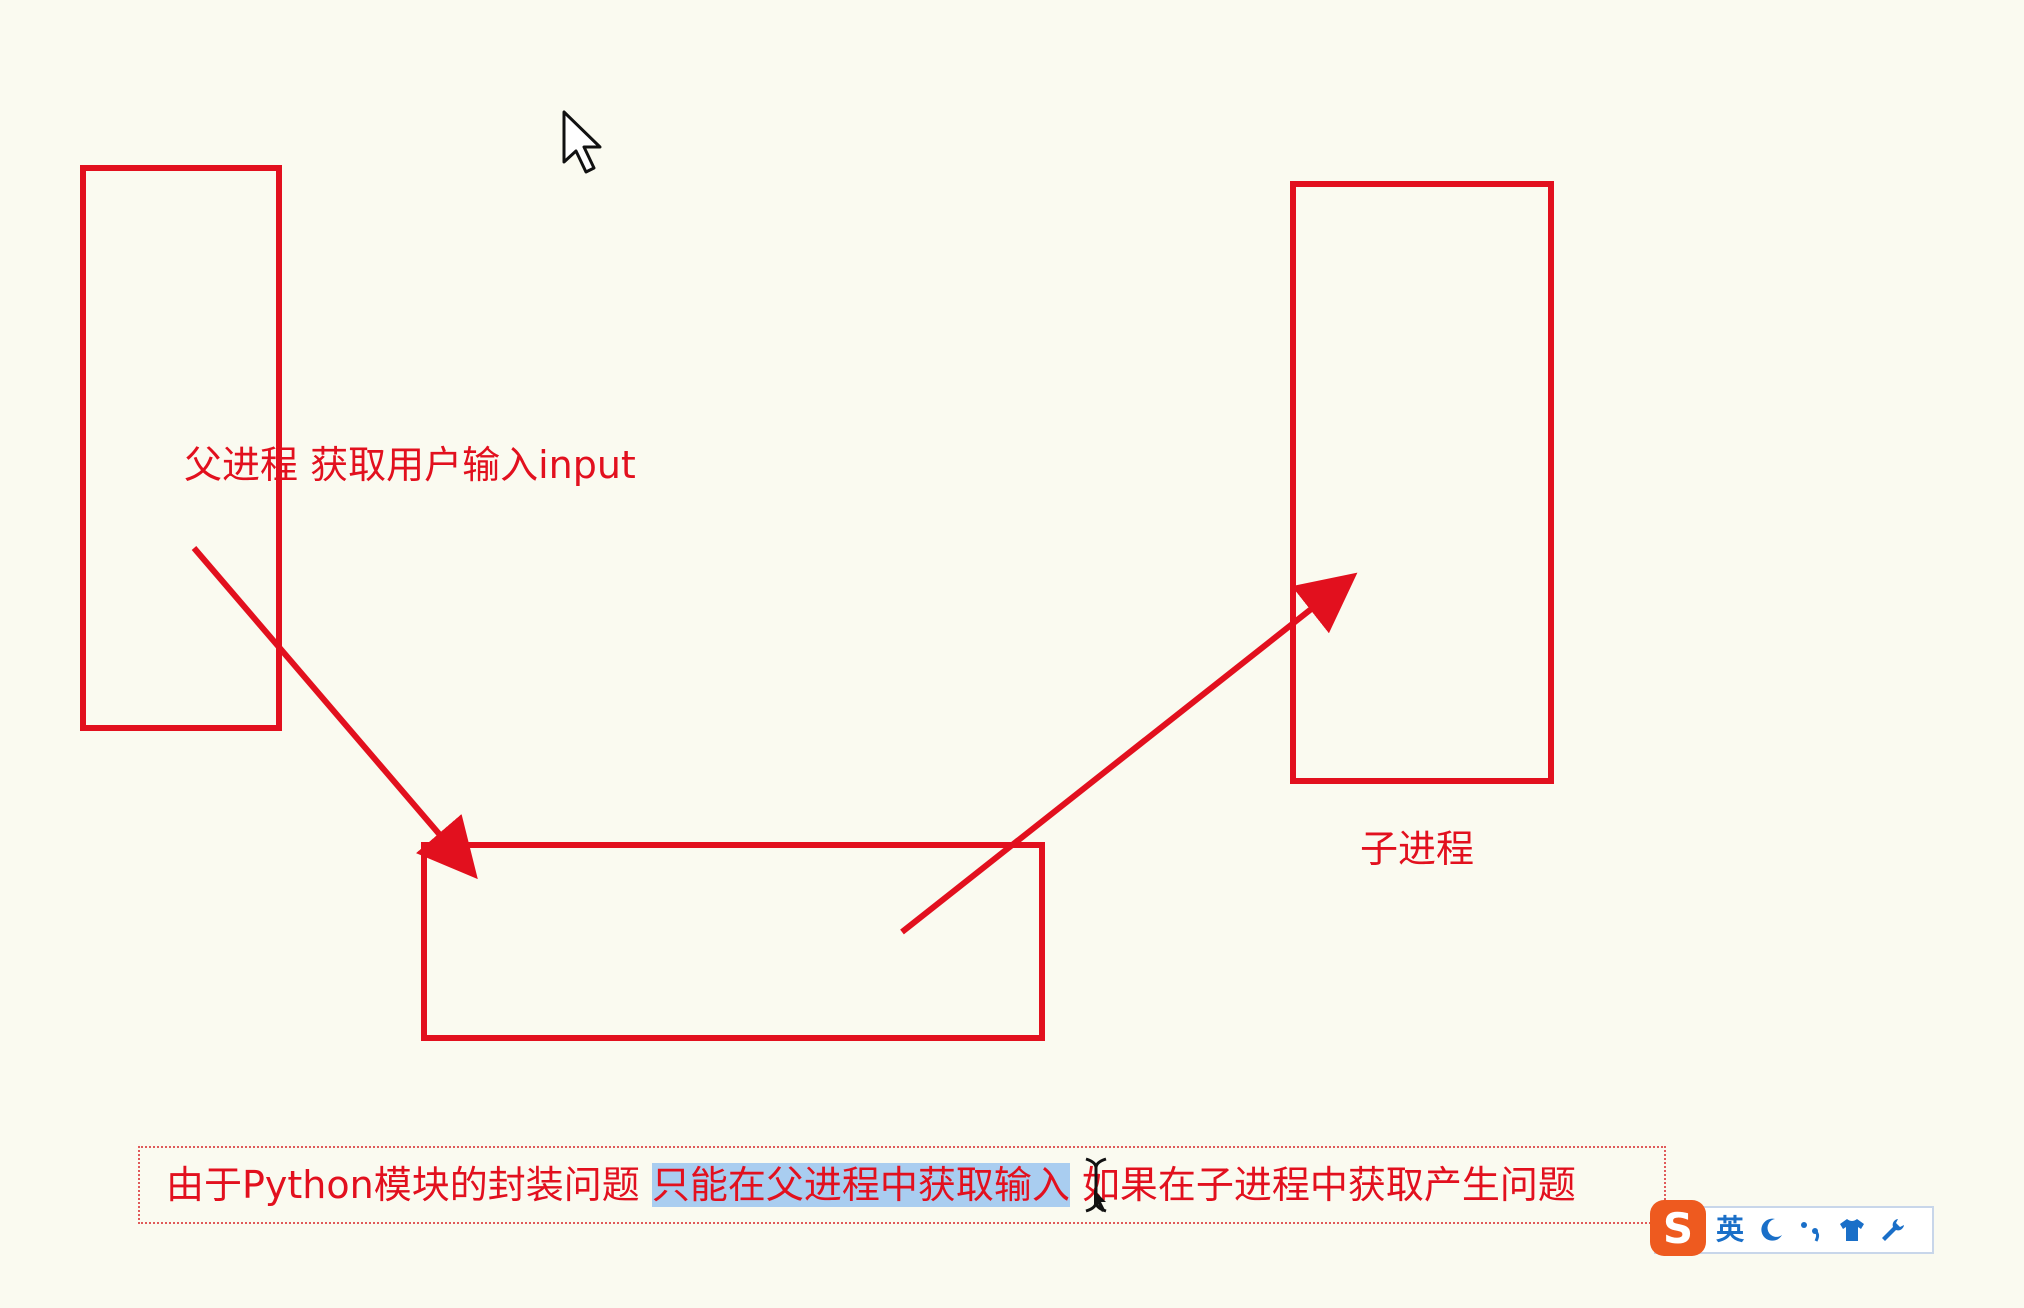 The width and height of the screenshot is (2024, 1308). What do you see at coordinates (1771, 1230) in the screenshot?
I see `moon-icon` at bounding box center [1771, 1230].